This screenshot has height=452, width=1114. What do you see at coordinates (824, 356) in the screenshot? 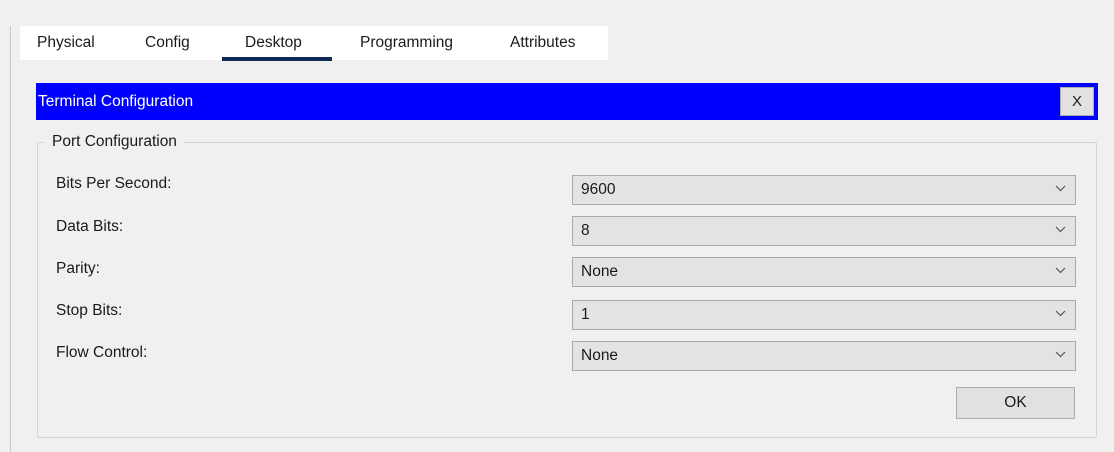
I see `flow-control-select: None` at bounding box center [824, 356].